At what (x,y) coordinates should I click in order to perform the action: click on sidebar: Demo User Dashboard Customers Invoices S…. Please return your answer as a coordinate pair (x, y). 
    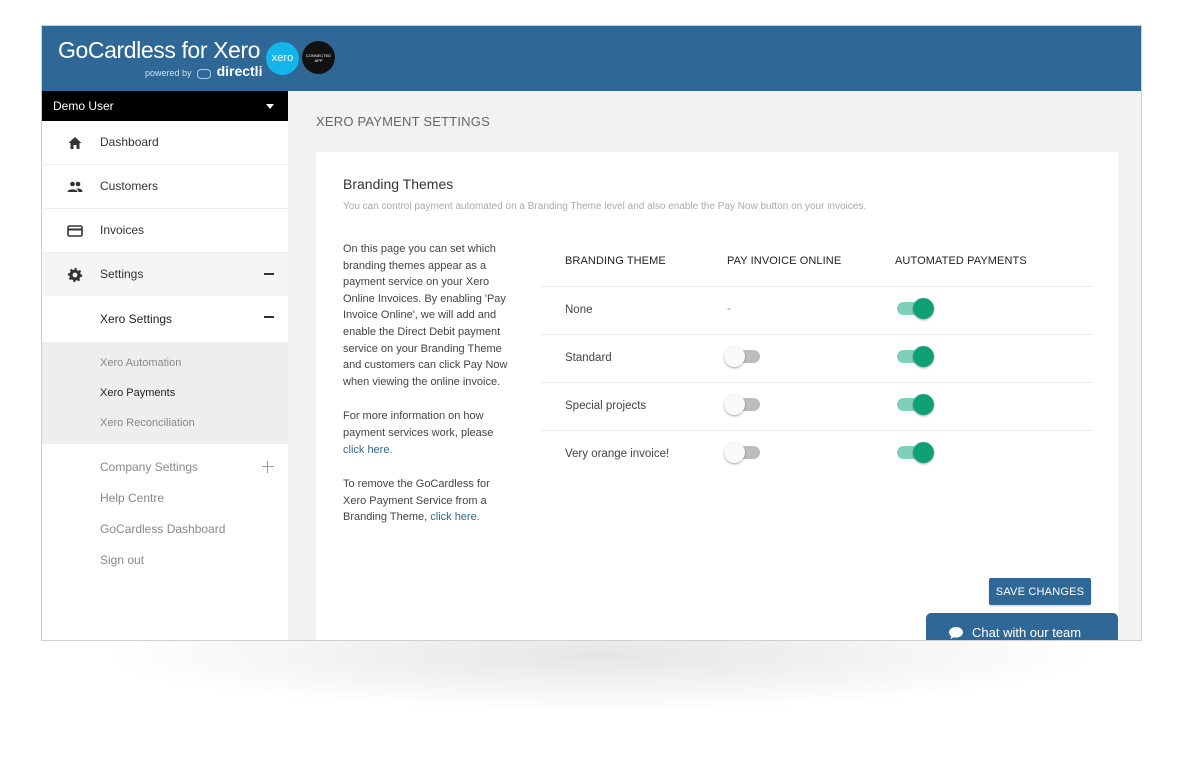
    Looking at the image, I should click on (165, 365).